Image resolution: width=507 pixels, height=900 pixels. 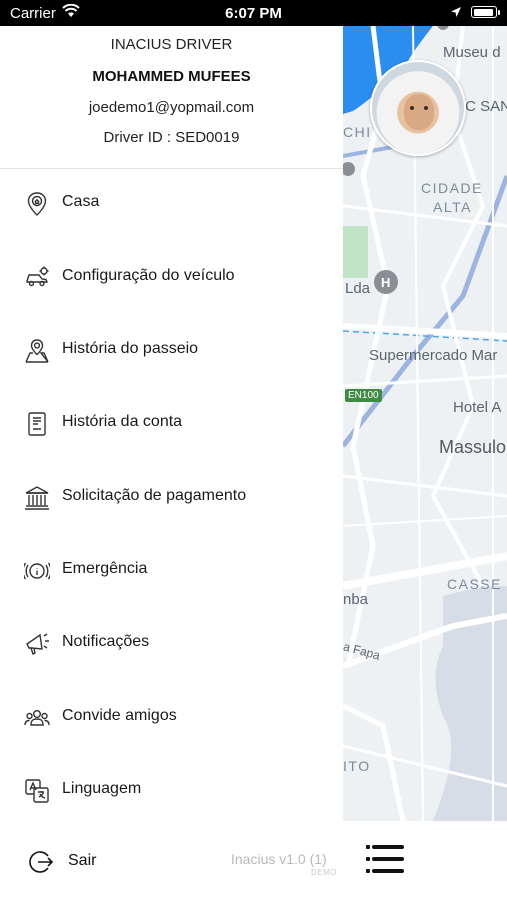 What do you see at coordinates (130, 348) in the screenshot?
I see `menu-item-label: História do passeio` at bounding box center [130, 348].